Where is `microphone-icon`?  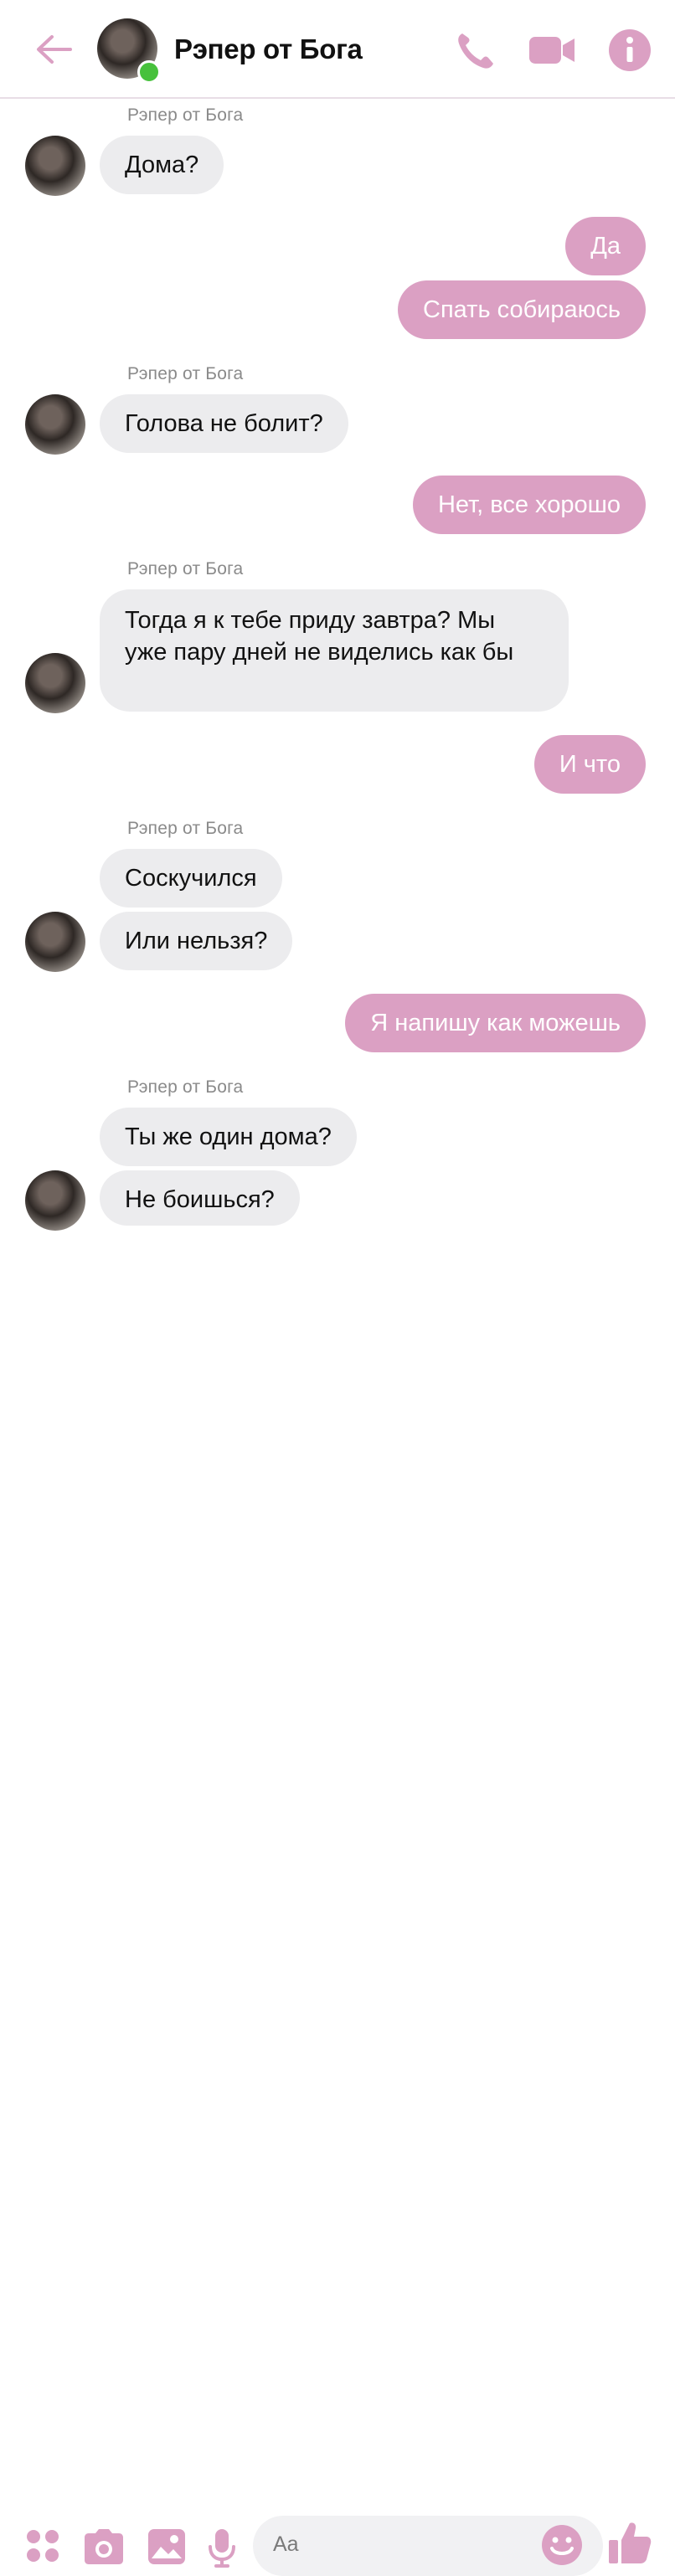 microphone-icon is located at coordinates (222, 2548).